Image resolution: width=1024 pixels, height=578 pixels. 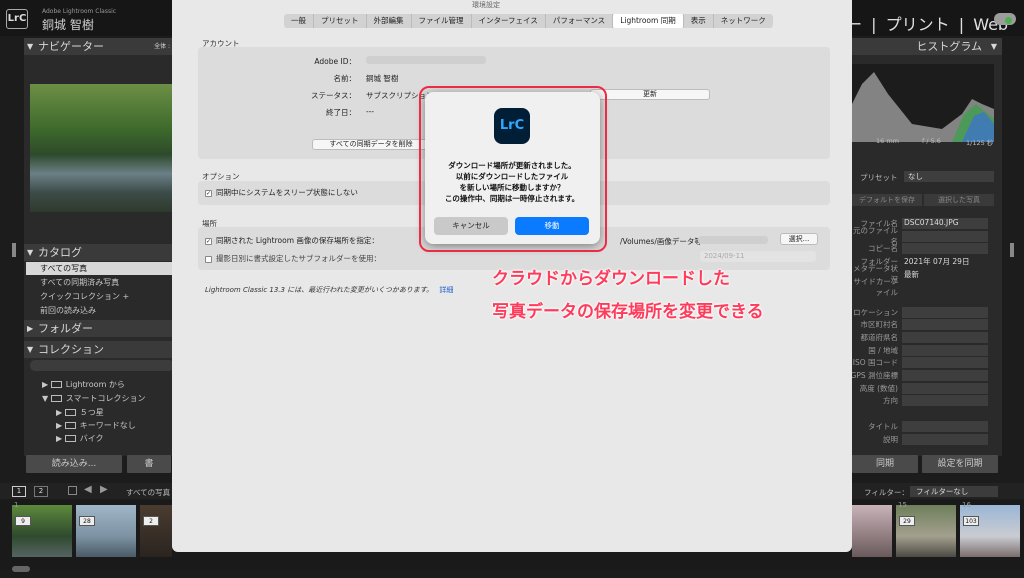 What do you see at coordinates (918, 24) in the screenshot?
I see `module-print: プリント` at bounding box center [918, 24].